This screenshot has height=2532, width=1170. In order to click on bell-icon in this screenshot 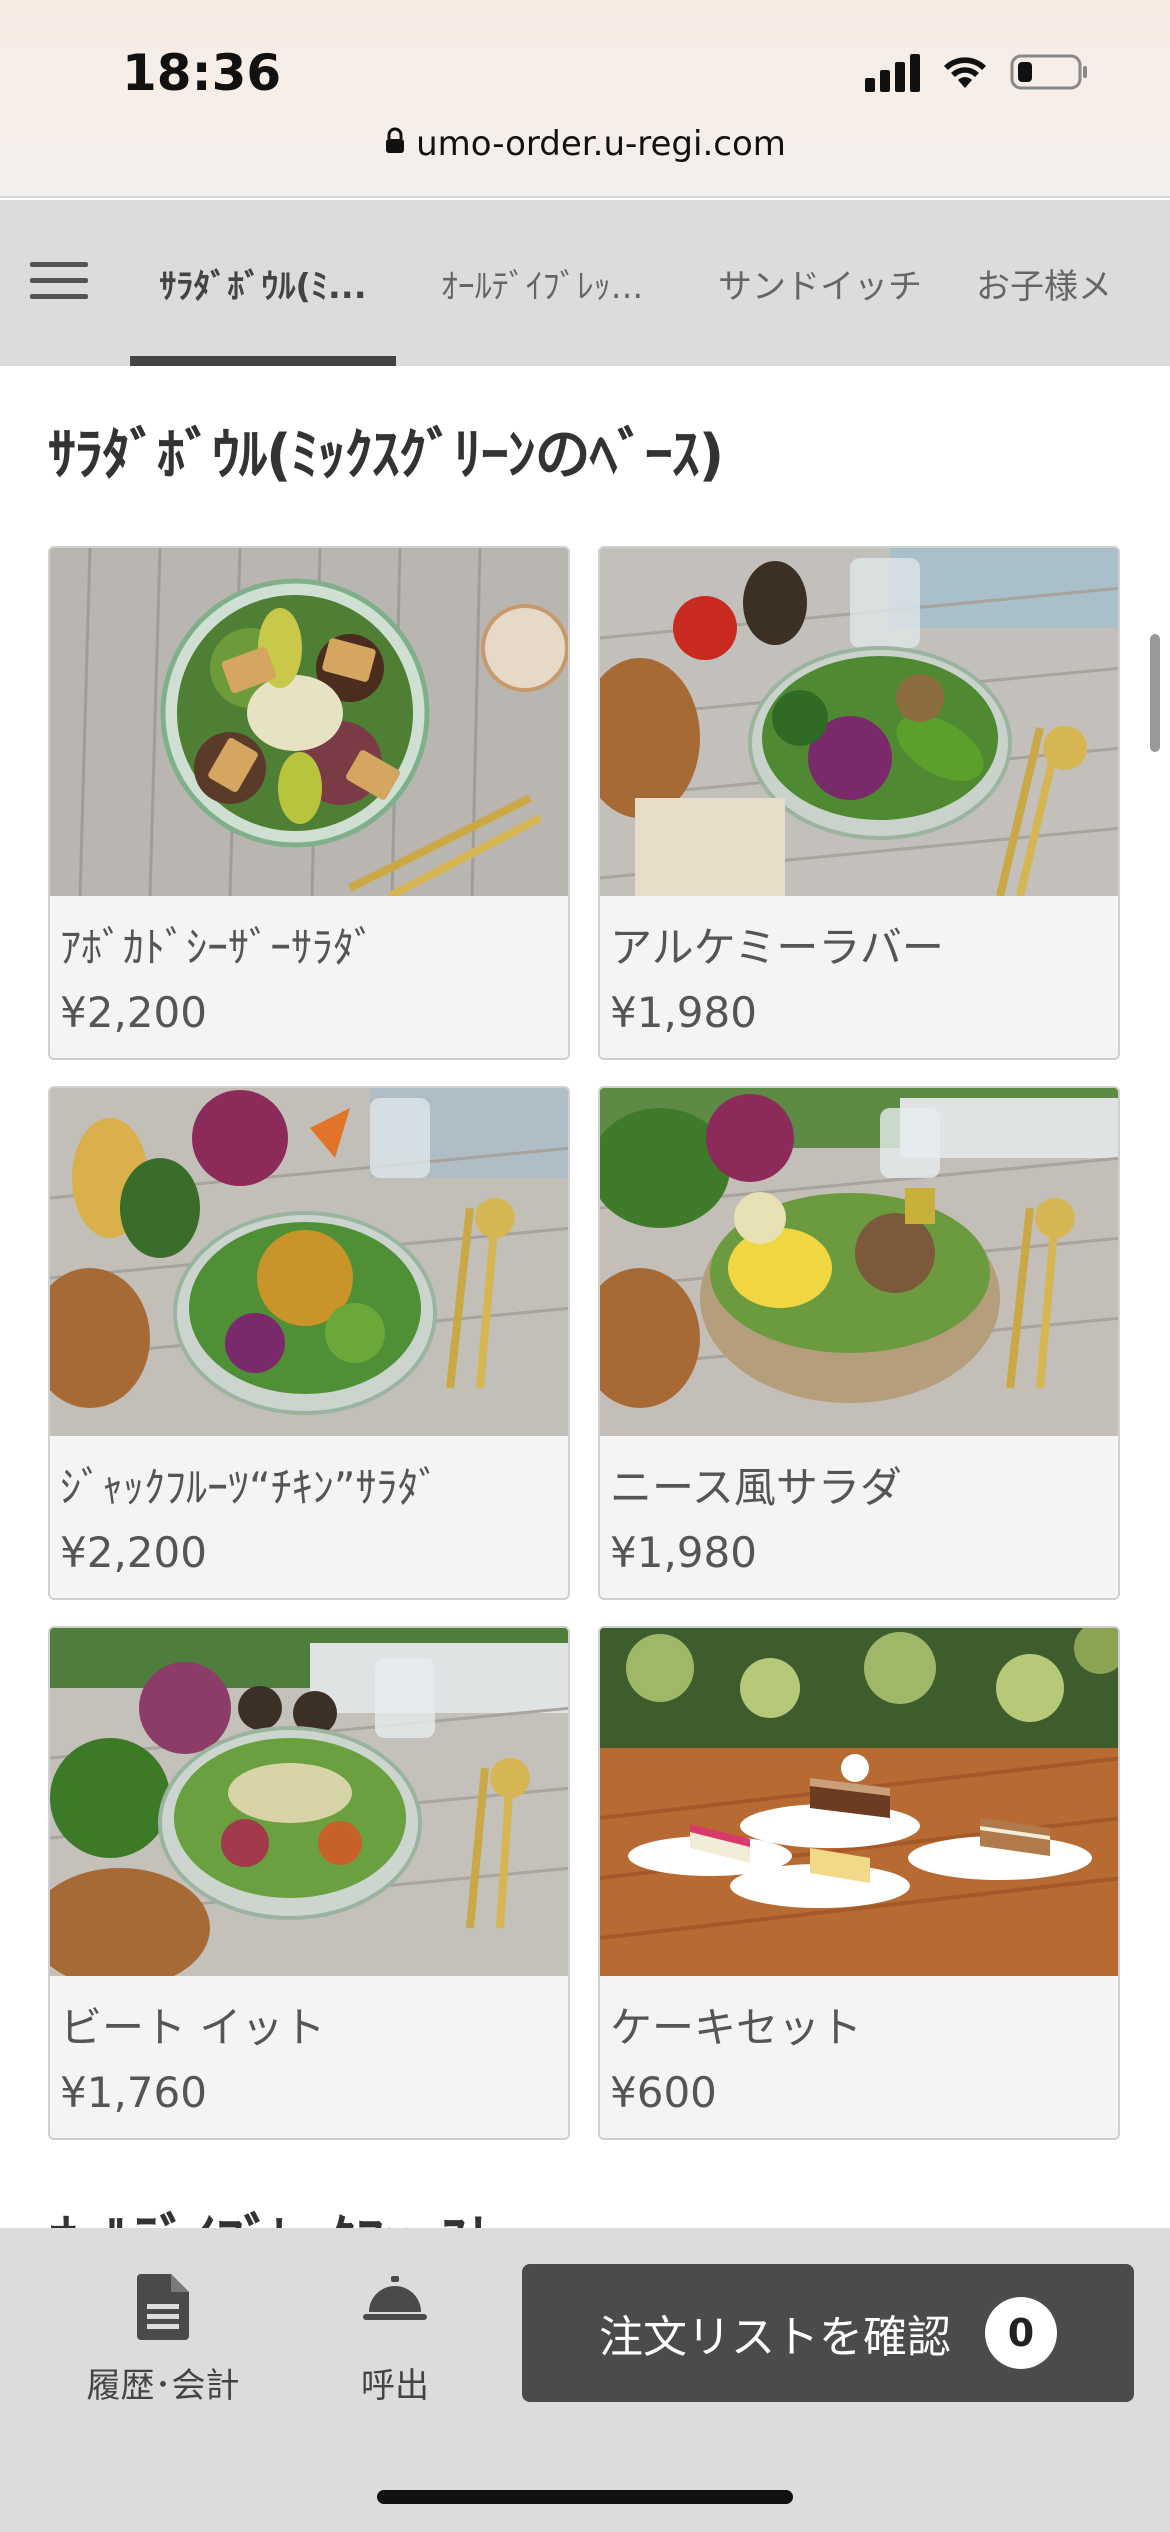, I will do `click(395, 2309)`.